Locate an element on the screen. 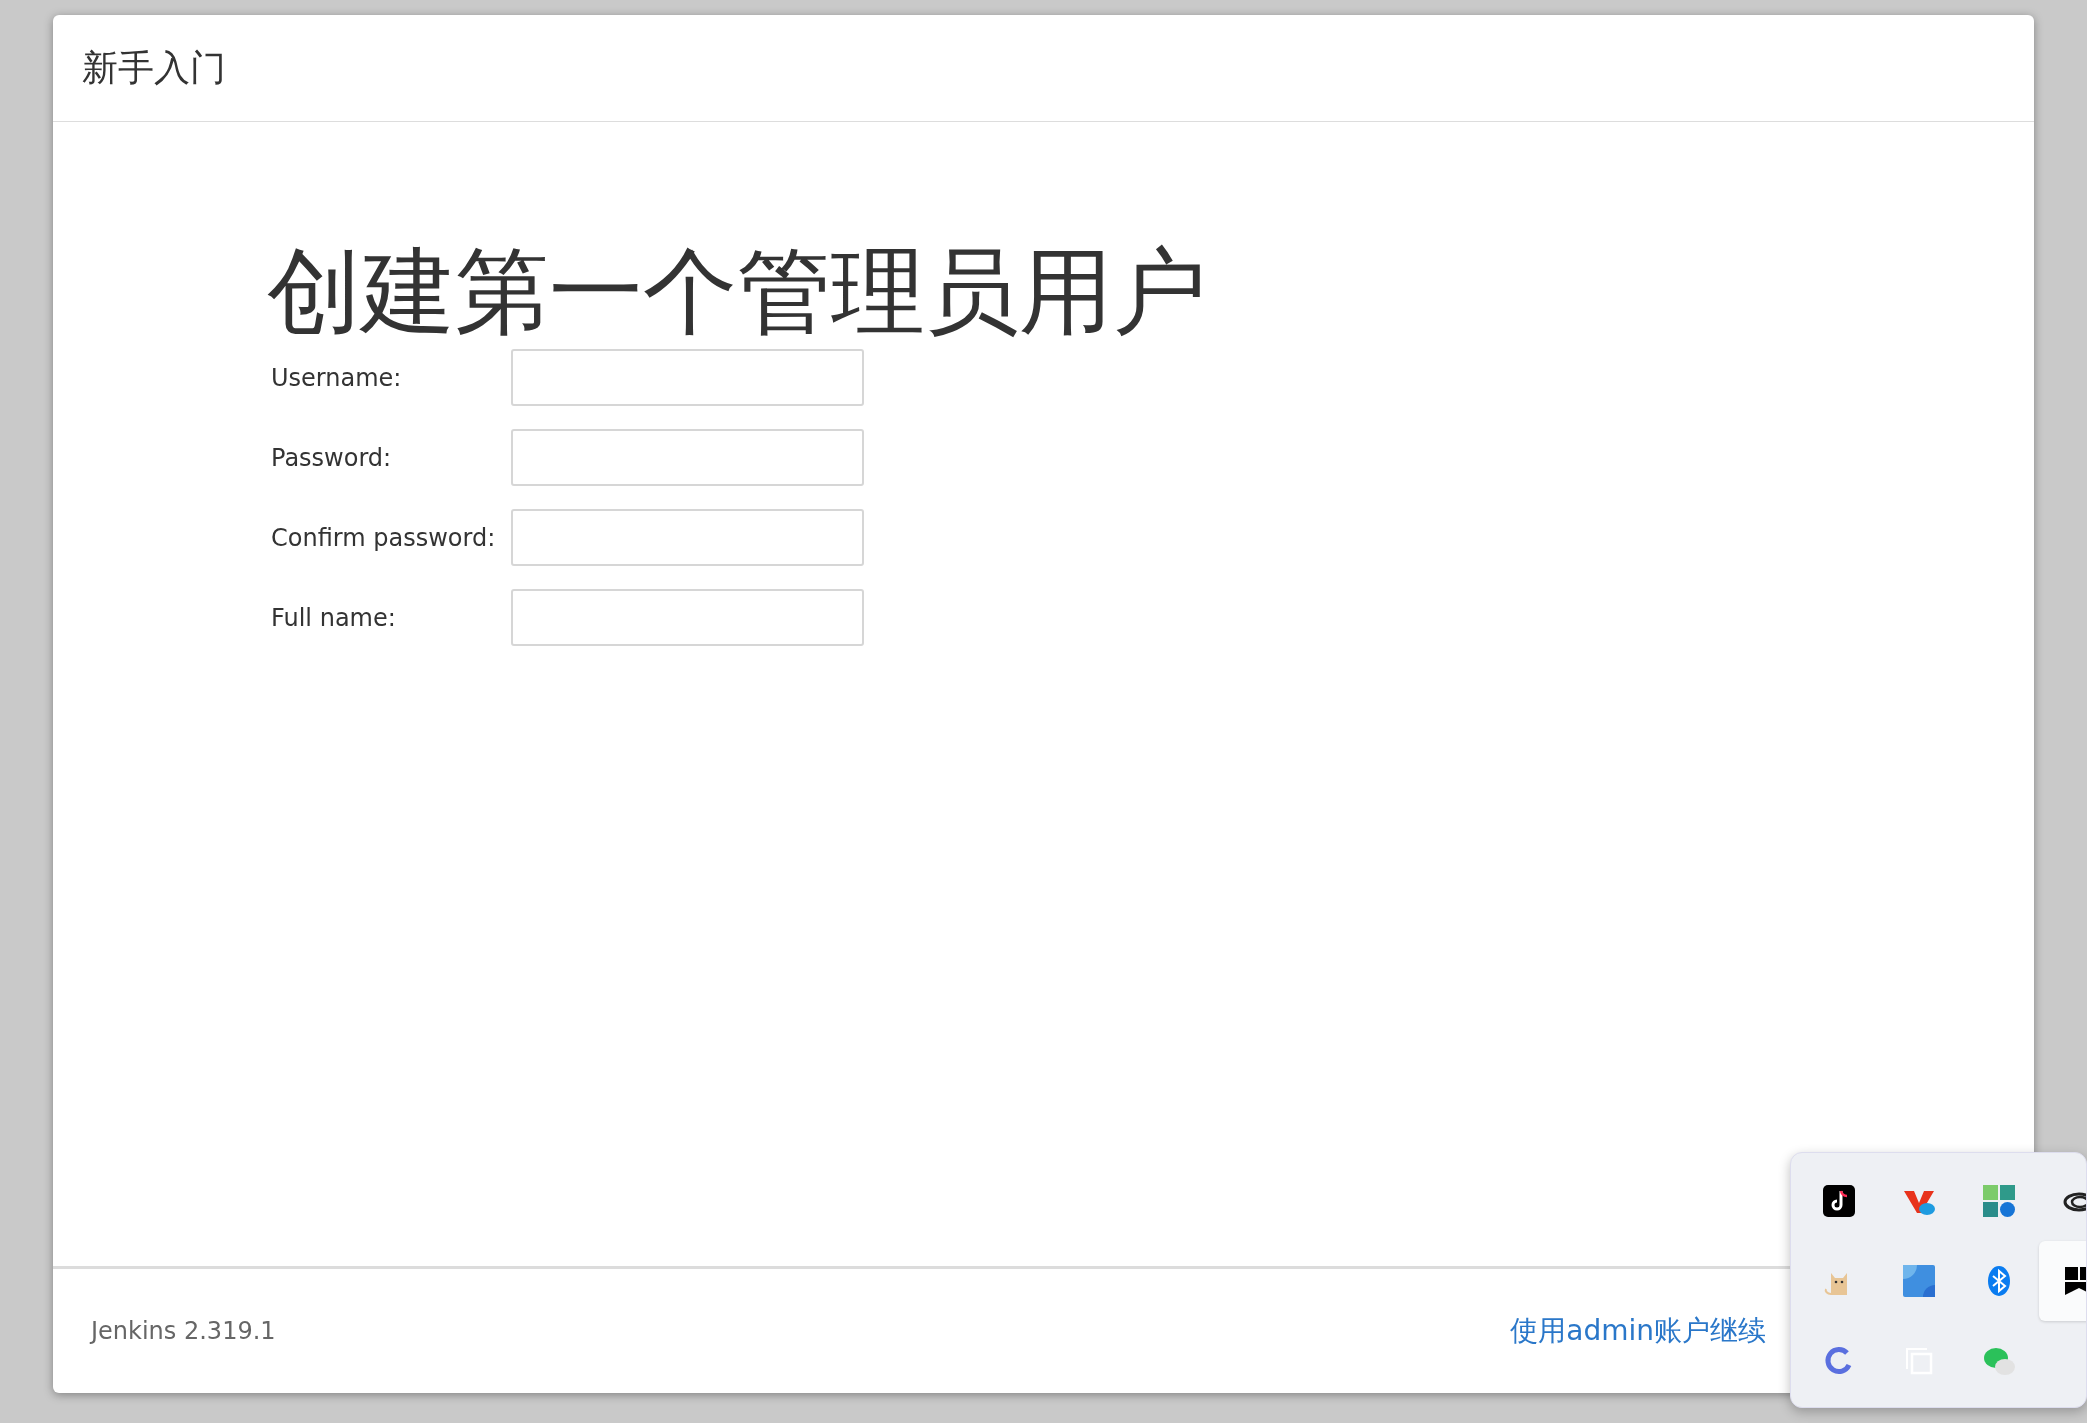 Image resolution: width=2087 pixels, height=1423 pixels. version-text: Jenkins 2.319.1 is located at coordinates (183, 1331).